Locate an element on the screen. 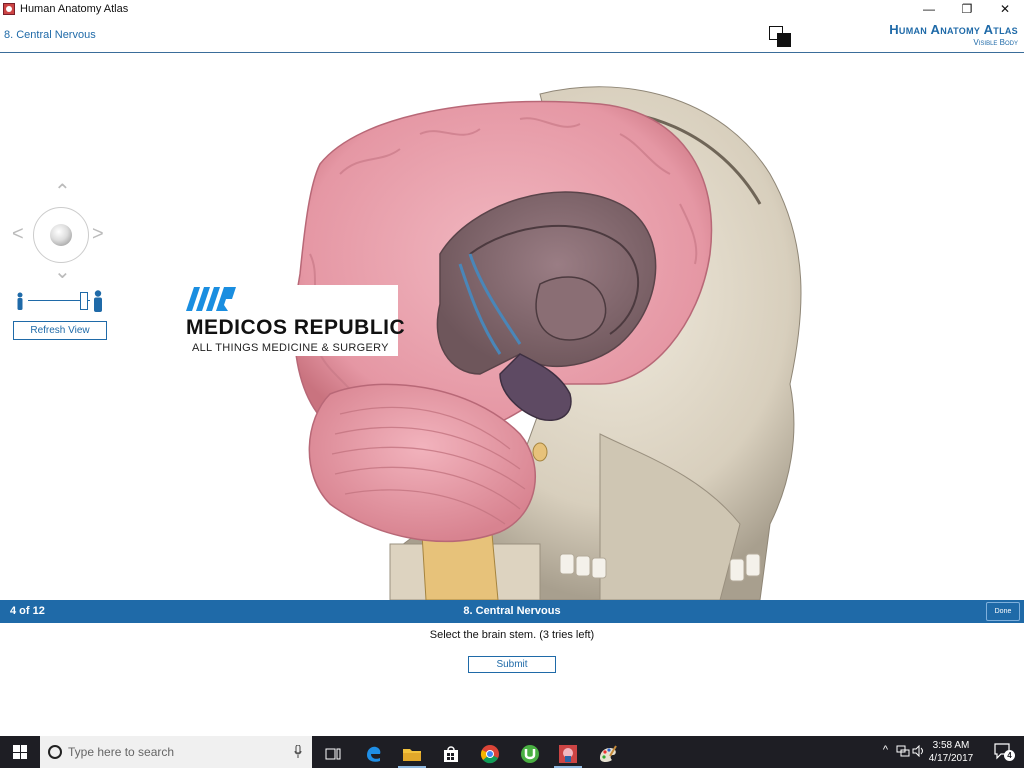  notification-count: 4 is located at coordinates (1009, 755).